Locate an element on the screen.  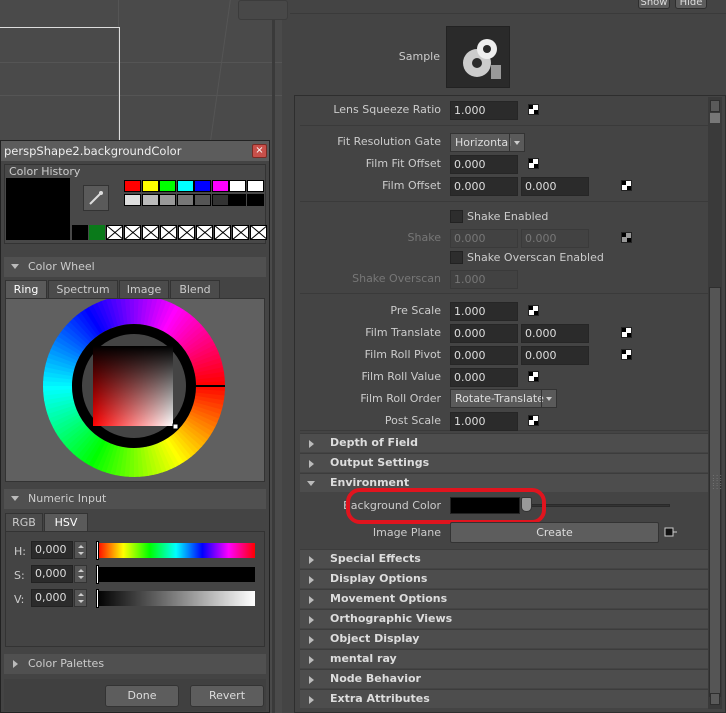
current-color-swatch is located at coordinates (38, 209).